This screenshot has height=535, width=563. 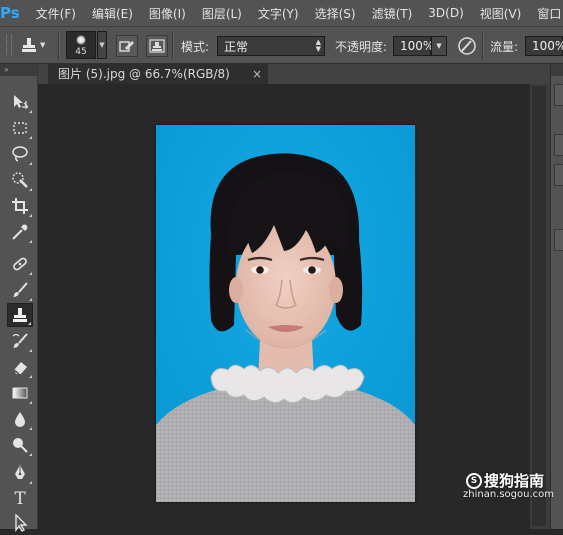 What do you see at coordinates (392, 13) in the screenshot?
I see `menu-filter: 滤镜(T)` at bounding box center [392, 13].